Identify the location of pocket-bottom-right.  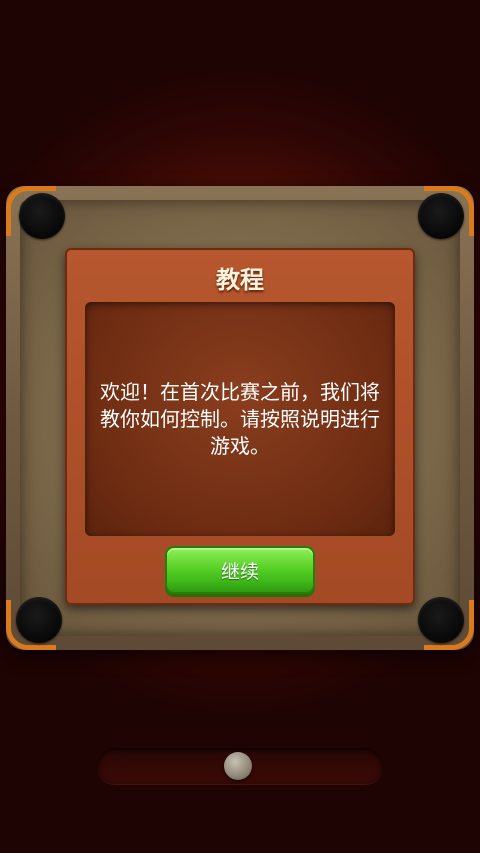
(441, 620).